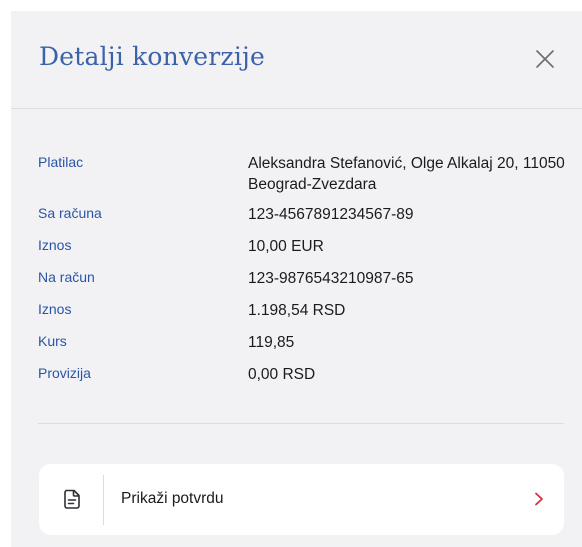 This screenshot has height=547, width=582. Describe the element at coordinates (331, 278) in the screenshot. I see `detail-value: 123-9876543210987-65` at that location.